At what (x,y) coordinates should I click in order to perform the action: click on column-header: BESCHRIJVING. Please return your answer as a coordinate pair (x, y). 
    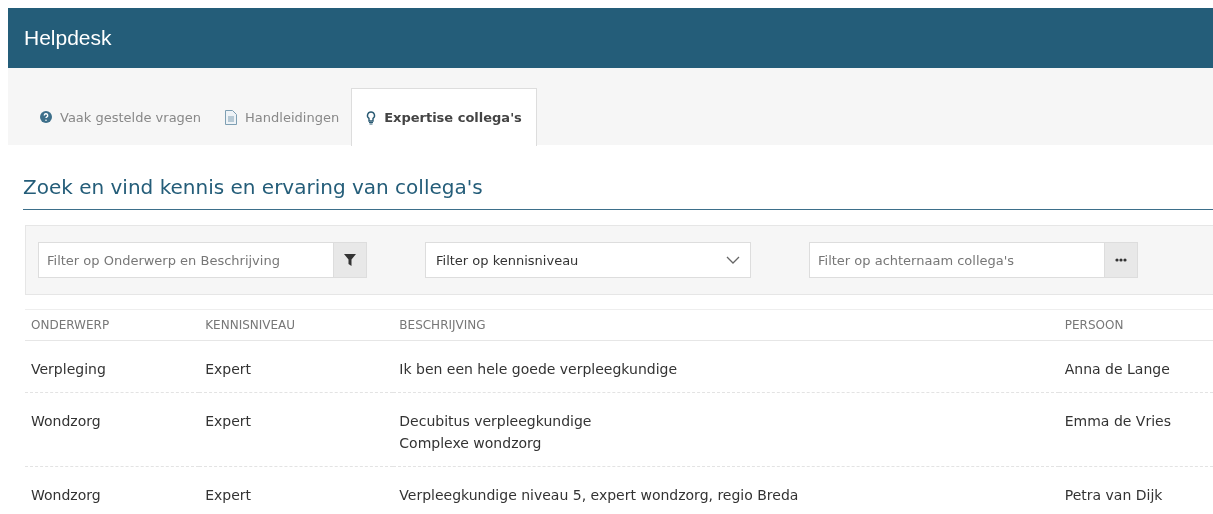
    Looking at the image, I should click on (726, 325).